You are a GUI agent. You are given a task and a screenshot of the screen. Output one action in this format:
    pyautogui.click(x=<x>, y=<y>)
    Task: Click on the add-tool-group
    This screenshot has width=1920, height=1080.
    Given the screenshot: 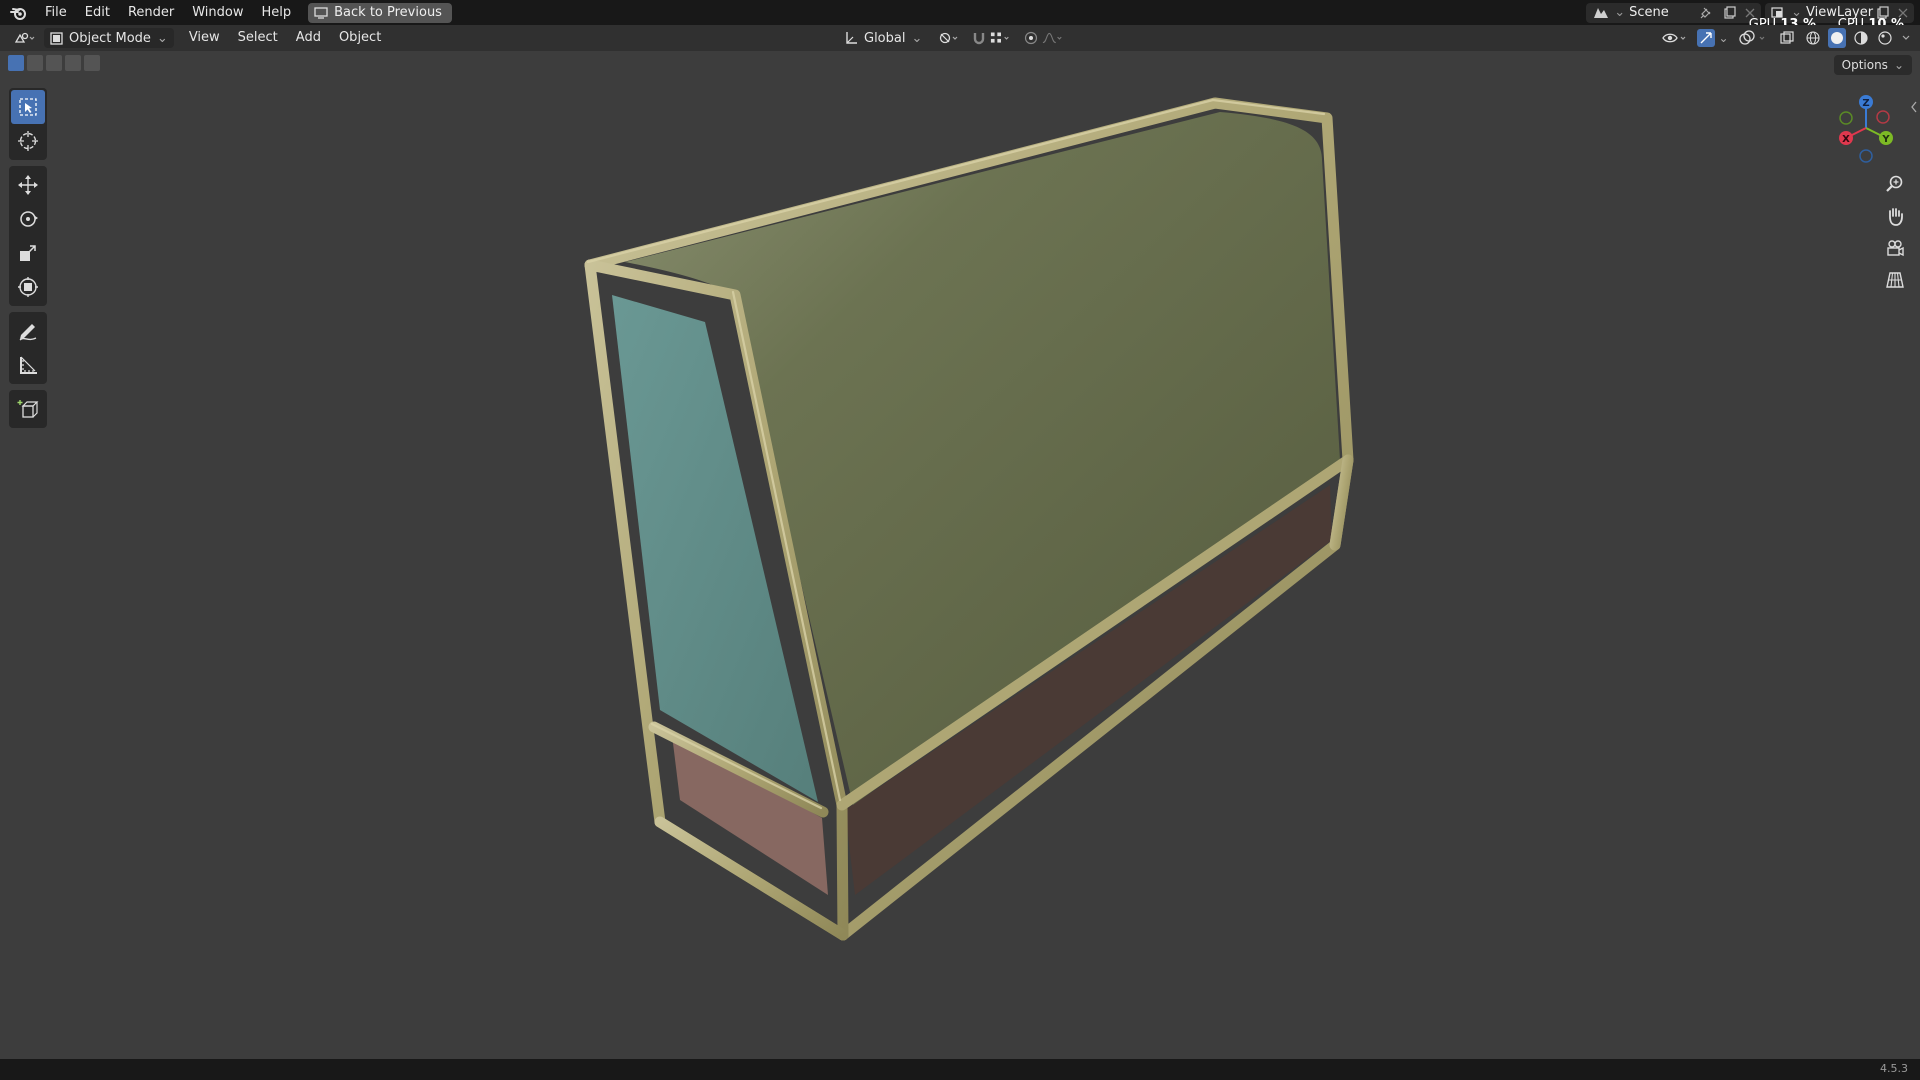 What is the action you would take?
    pyautogui.click(x=28, y=409)
    